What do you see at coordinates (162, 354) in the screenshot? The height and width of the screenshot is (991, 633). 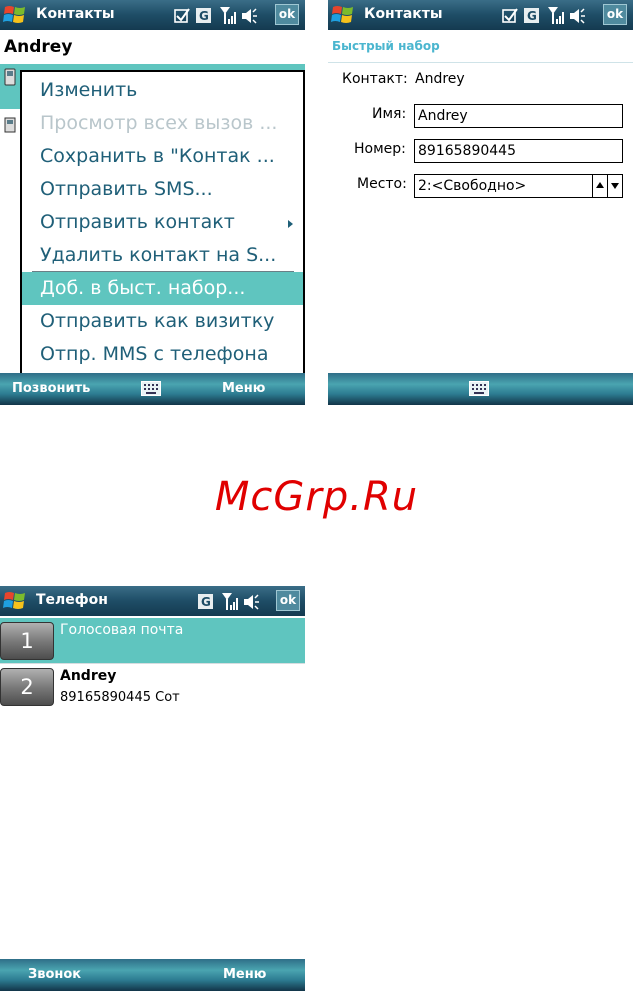 I see `menu-item-send-mms: Отпр. MMS с телефона` at bounding box center [162, 354].